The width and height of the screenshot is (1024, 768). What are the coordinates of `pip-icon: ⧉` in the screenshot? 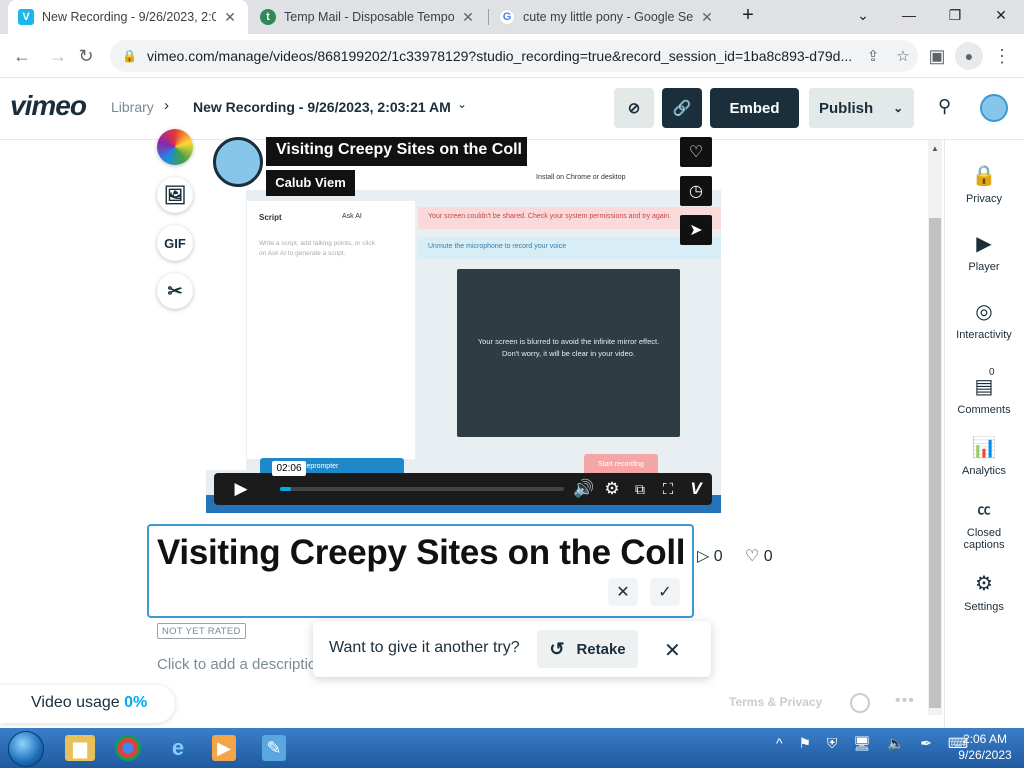 It's located at (640, 489).